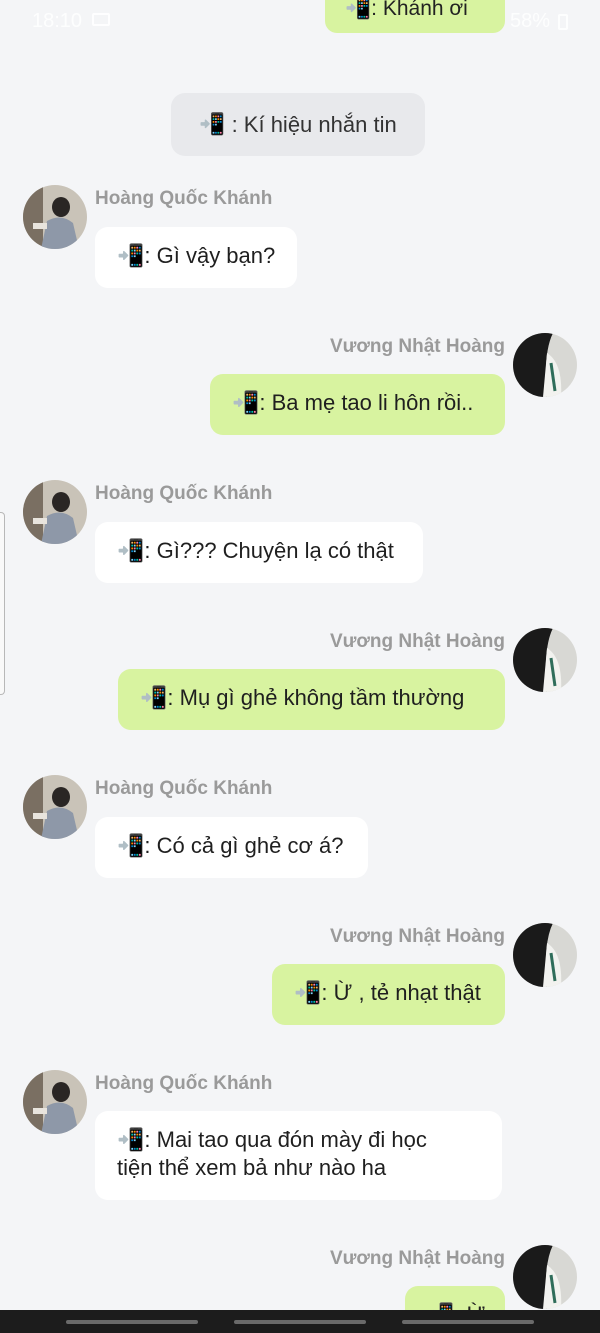  Describe the element at coordinates (563, 21) in the screenshot. I see `battery-icon` at that location.